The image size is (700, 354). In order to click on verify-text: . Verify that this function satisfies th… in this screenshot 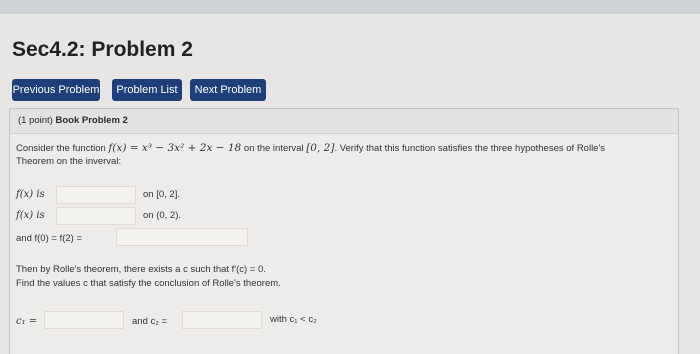, I will do `click(470, 148)`.